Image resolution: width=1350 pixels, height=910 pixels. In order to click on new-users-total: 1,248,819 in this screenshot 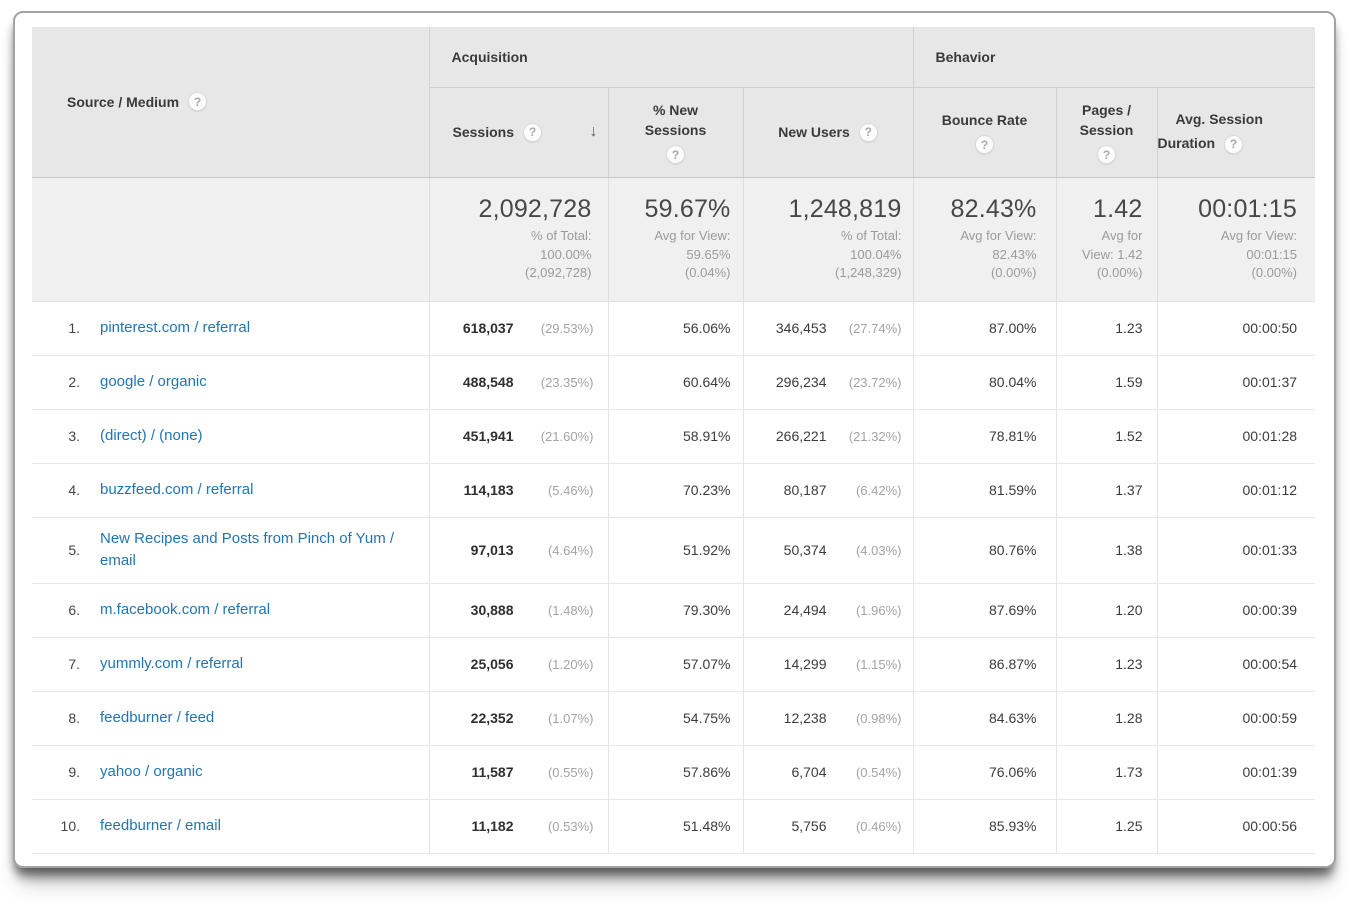, I will do `click(845, 208)`.